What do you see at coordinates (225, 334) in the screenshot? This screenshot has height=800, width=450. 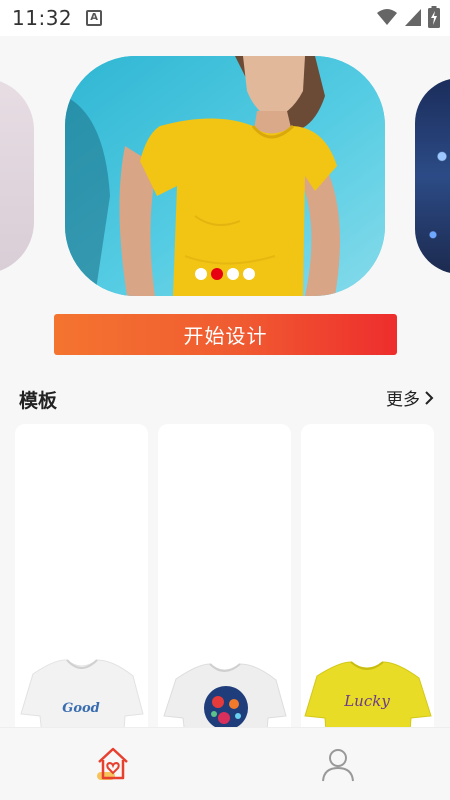 I see `start-design-button: 开始设计` at bounding box center [225, 334].